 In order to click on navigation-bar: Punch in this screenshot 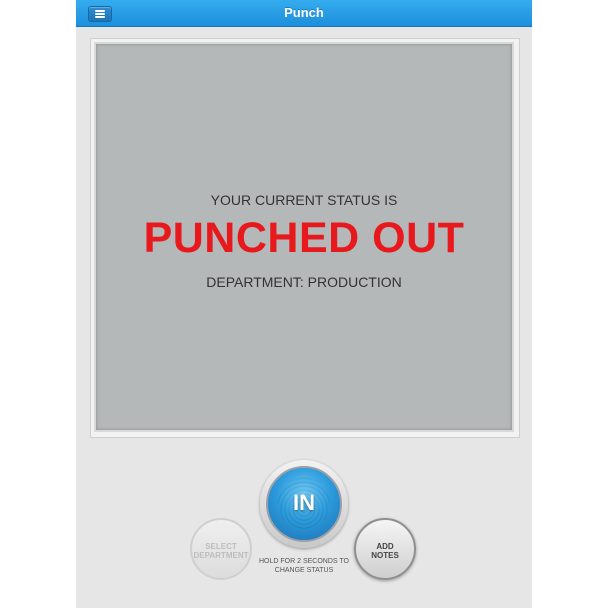, I will do `click(304, 13)`.